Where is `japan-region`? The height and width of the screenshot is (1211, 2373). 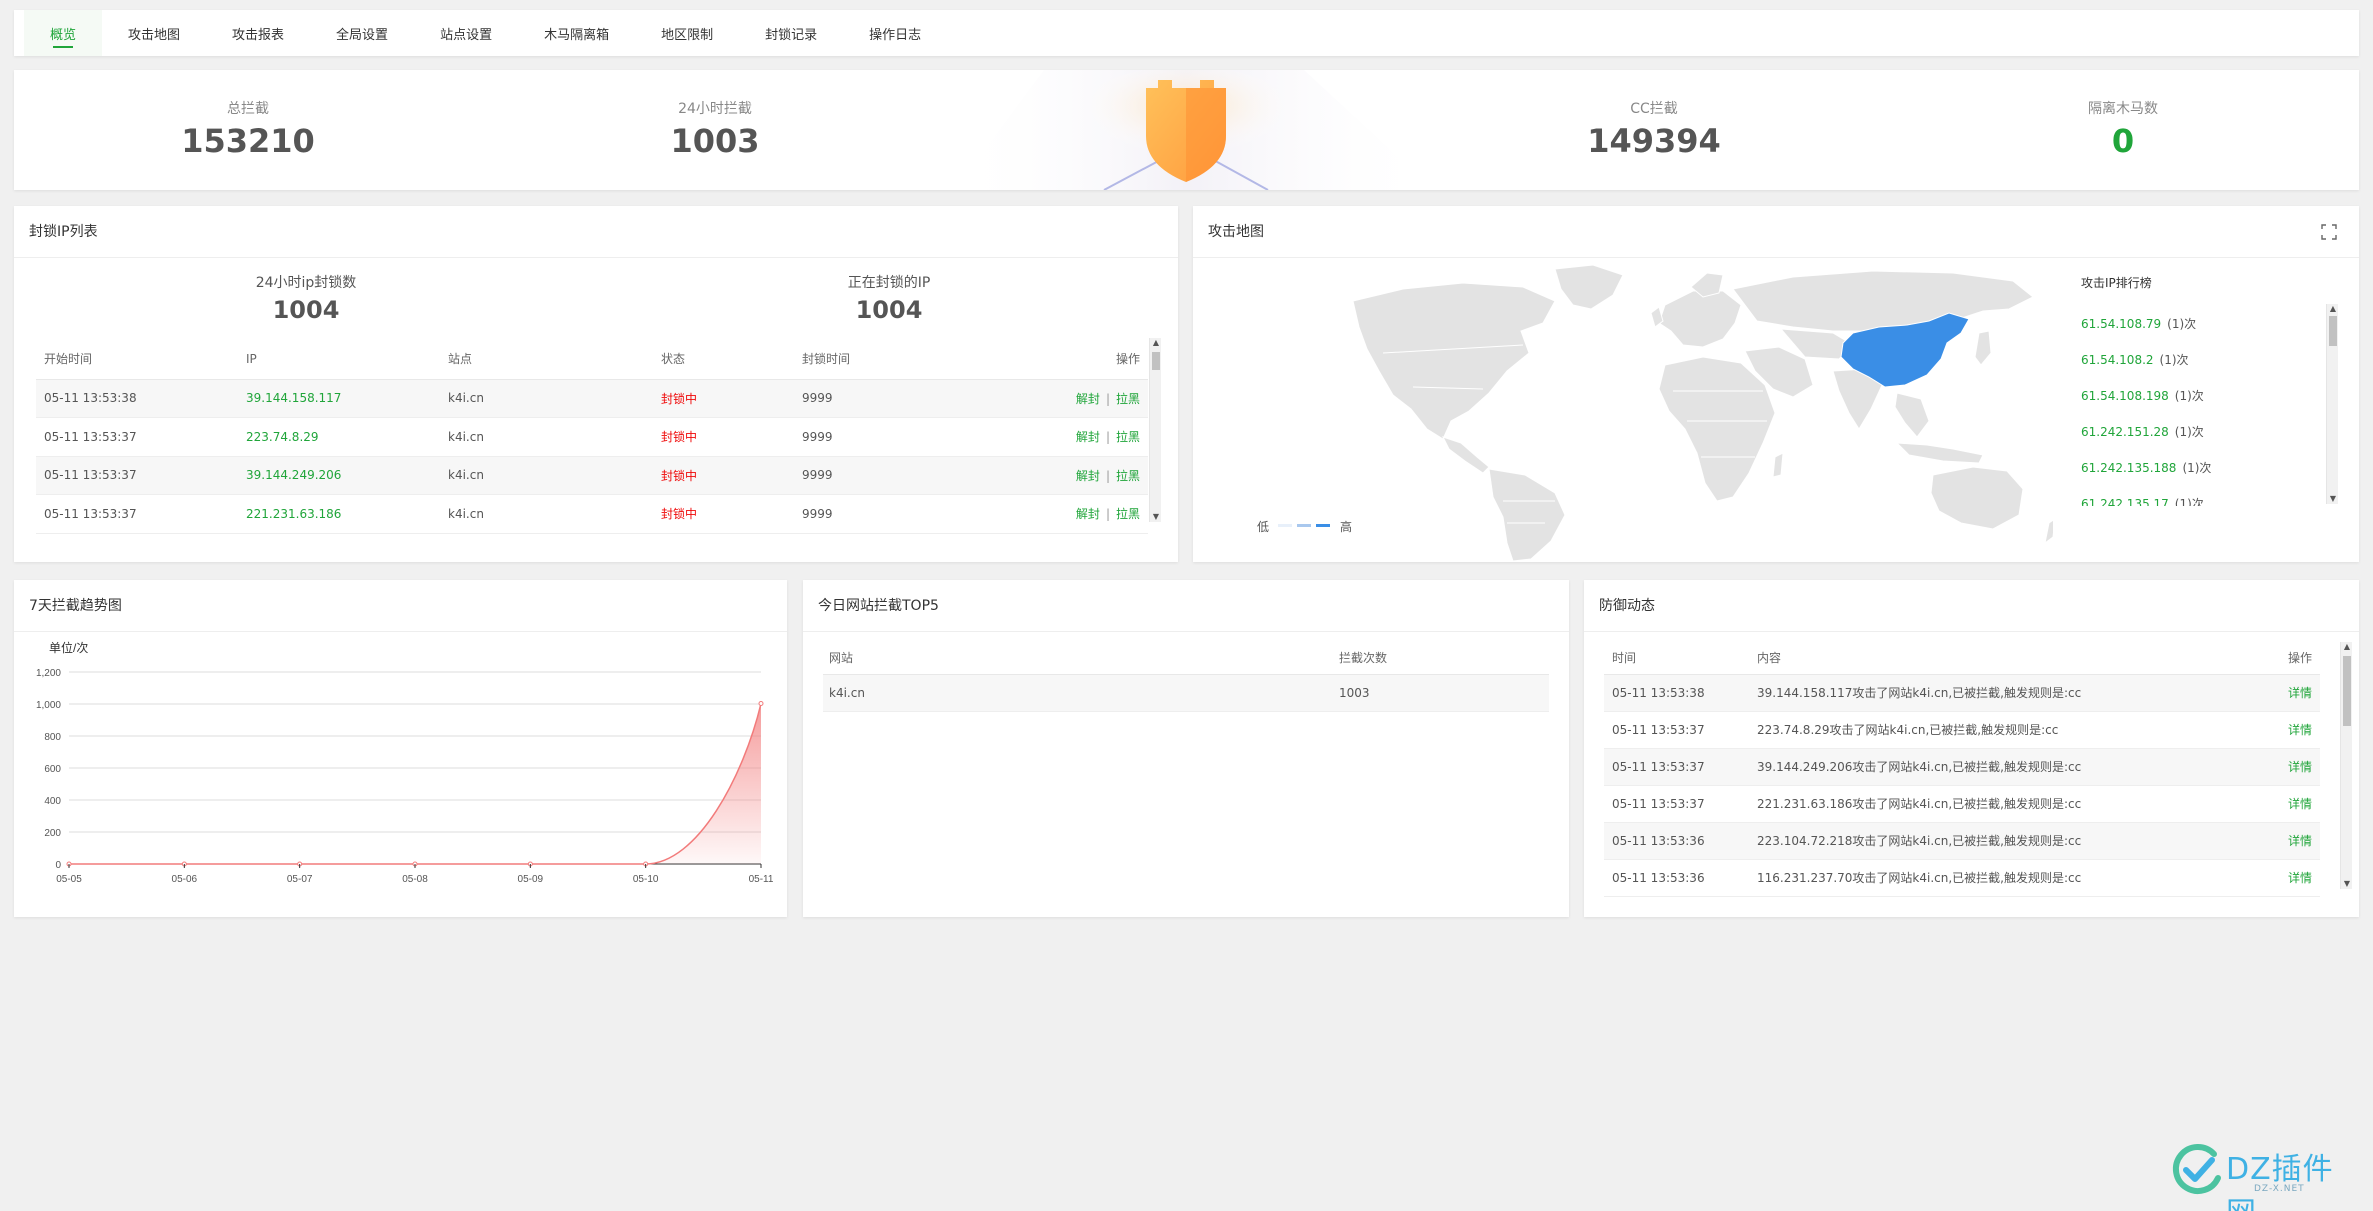
japan-region is located at coordinates (1983, 348).